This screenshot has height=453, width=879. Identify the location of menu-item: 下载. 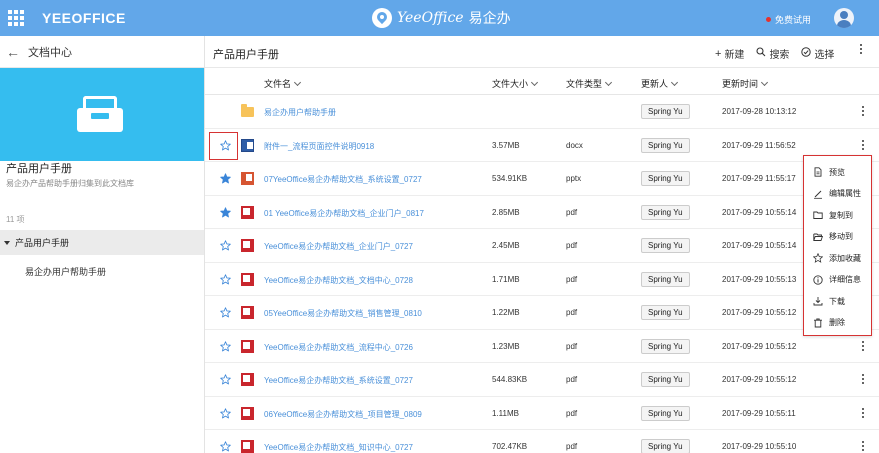
(837, 301).